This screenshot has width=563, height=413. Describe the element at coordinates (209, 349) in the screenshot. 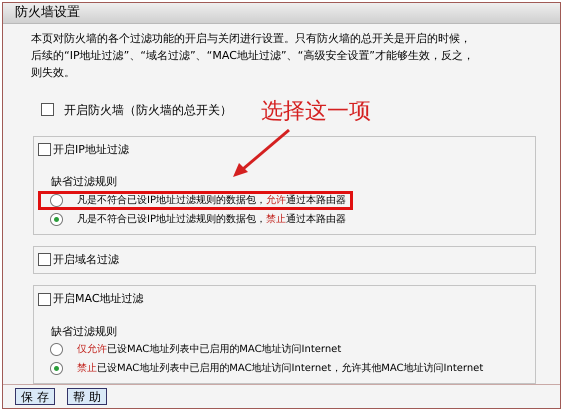

I see `rule-text: 仅允许已设MAC地址列表中已启用的MAC地址访问Internet` at that location.